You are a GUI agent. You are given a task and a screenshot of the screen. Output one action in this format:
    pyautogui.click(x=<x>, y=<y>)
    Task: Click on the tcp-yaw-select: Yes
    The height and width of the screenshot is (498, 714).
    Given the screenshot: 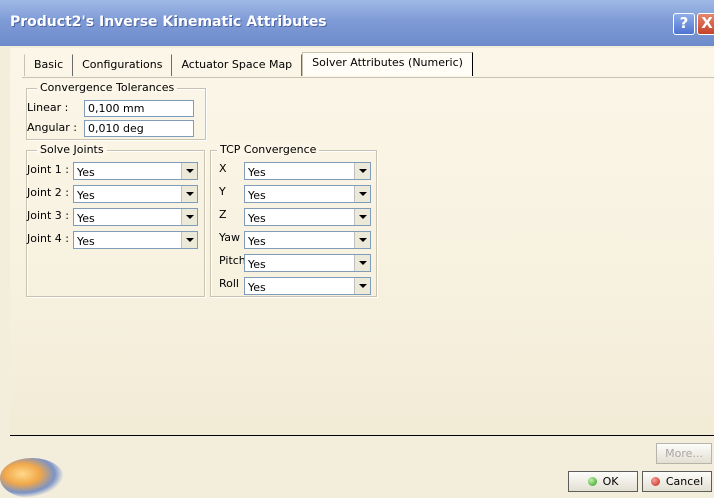 What is the action you would take?
    pyautogui.click(x=307, y=240)
    